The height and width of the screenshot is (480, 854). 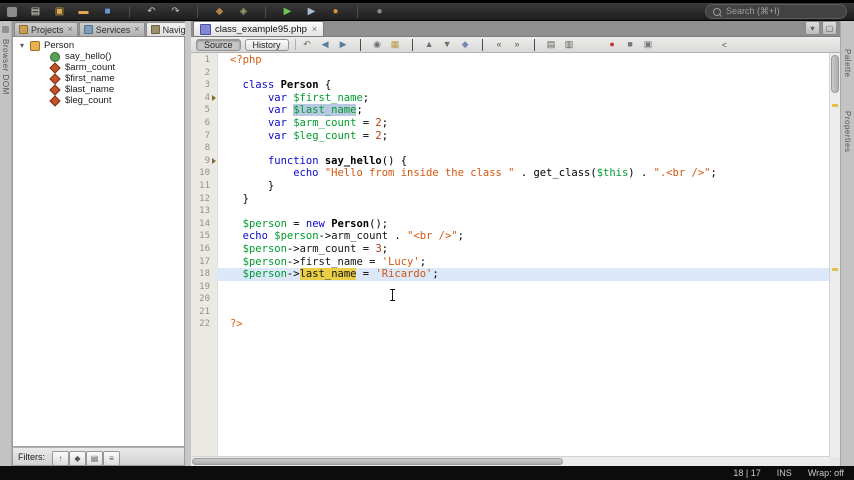 I want to click on filter-sort-alpha-icon: ≡, so click(x=111, y=458).